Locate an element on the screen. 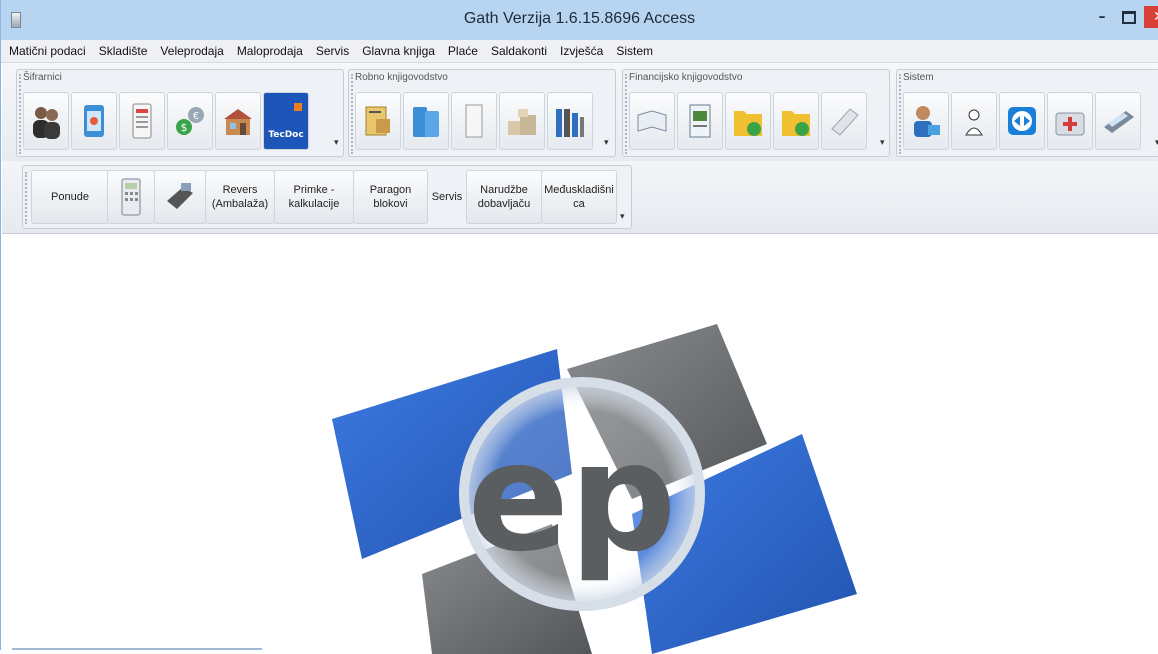 The height and width of the screenshot is (654, 1158). calendar-doc-button is located at coordinates (142, 121).